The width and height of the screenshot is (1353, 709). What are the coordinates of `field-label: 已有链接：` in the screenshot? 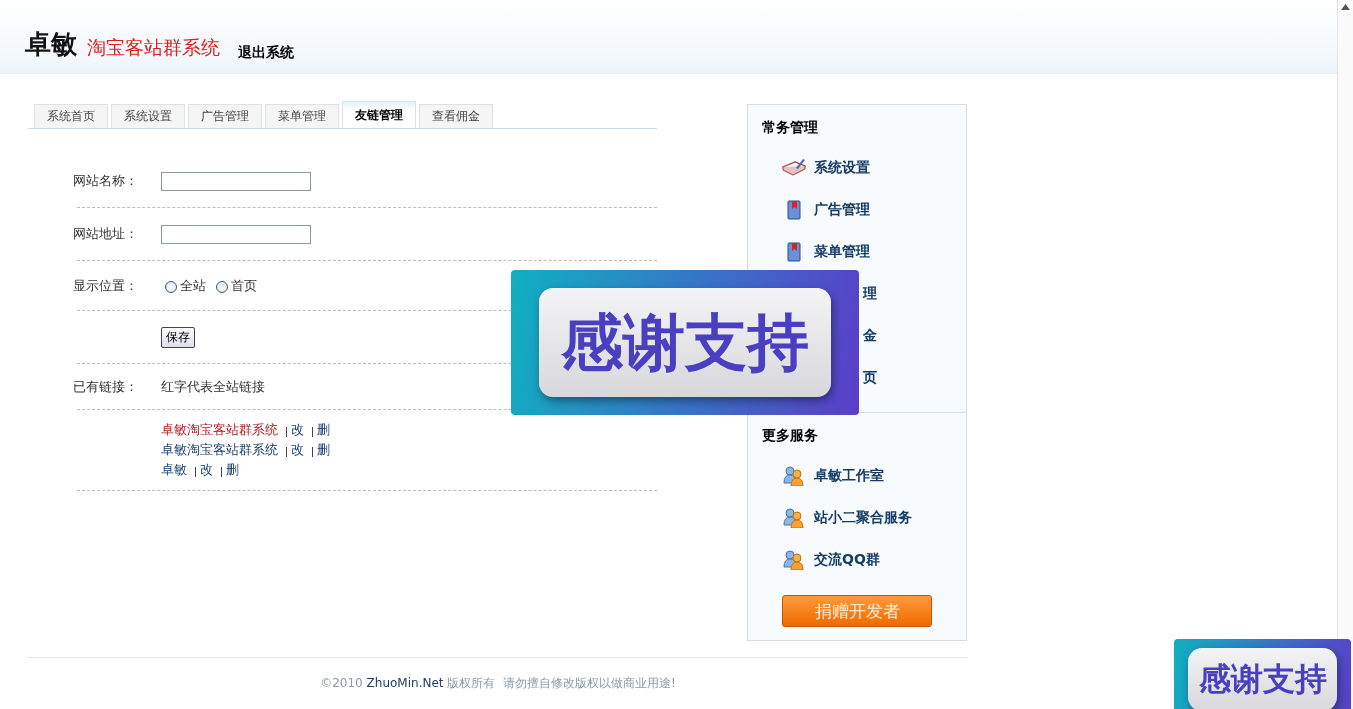 It's located at (106, 386).